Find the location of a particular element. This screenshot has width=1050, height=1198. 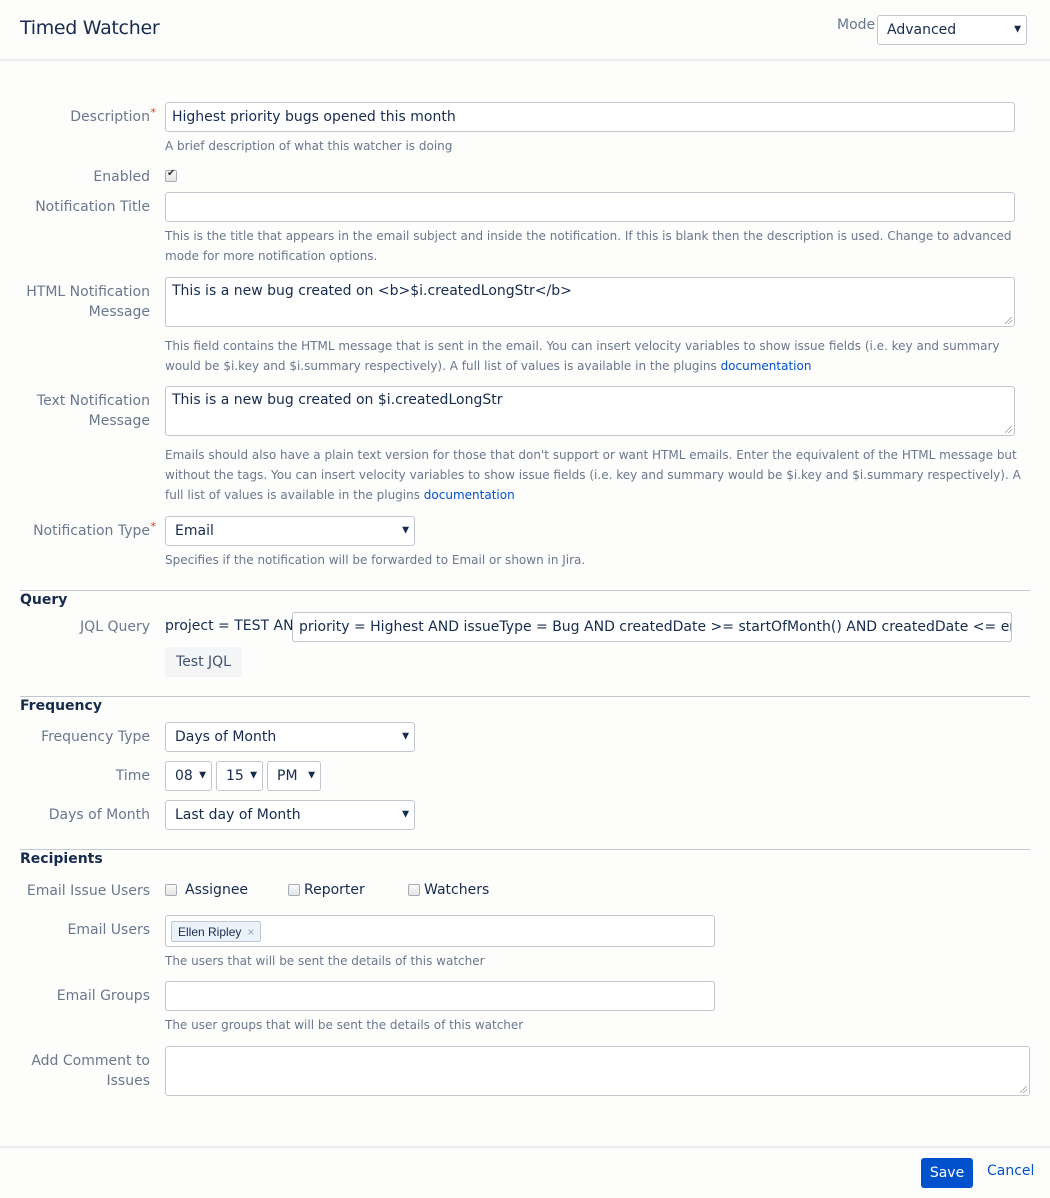

description-label: Description * is located at coordinates (80, 116).